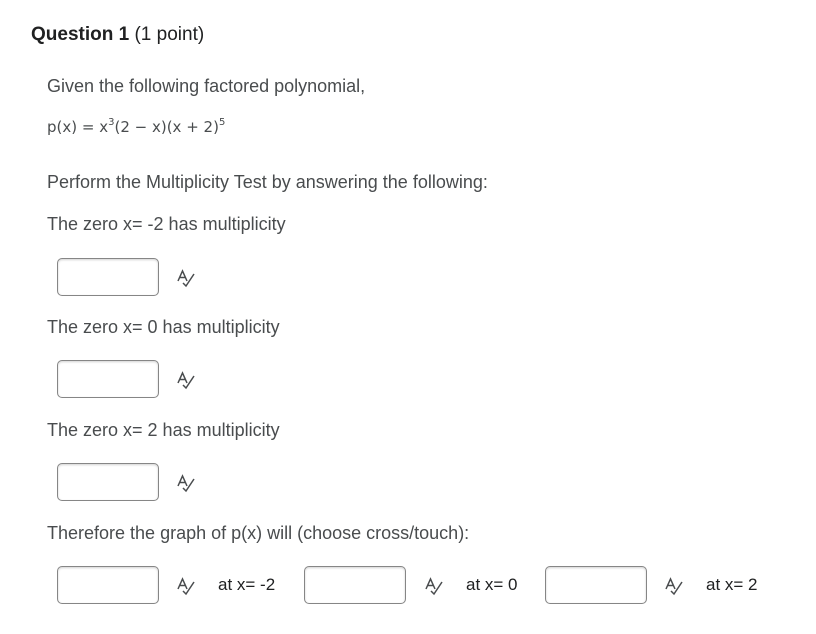 The height and width of the screenshot is (634, 816). I want to click on behavior-suffix-1: at x= -2, so click(247, 584).